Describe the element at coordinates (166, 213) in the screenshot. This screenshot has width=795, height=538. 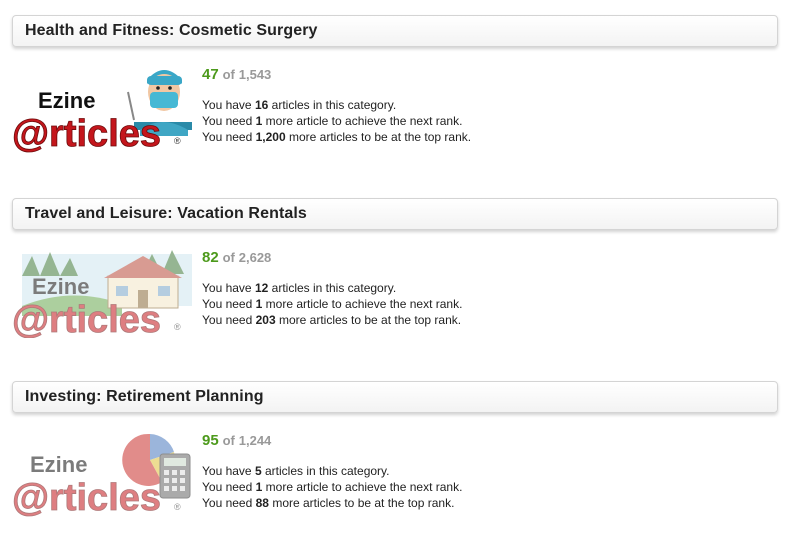
I see `category-title: Travel and Leisure: Vacation Rentals` at that location.